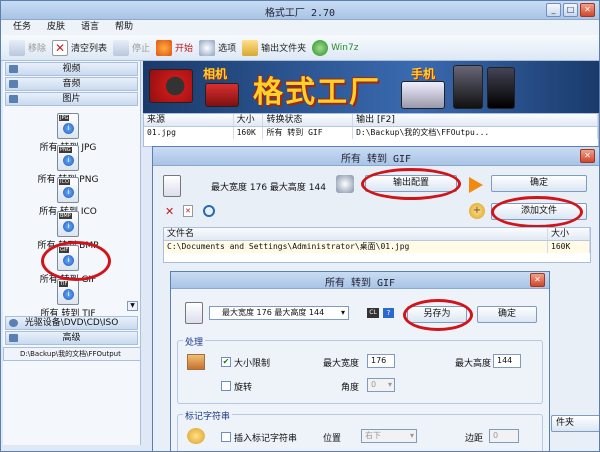 This screenshot has height=452, width=600. Describe the element at coordinates (475, 120) in the screenshot. I see `col-output: 输出 [F2]` at that location.